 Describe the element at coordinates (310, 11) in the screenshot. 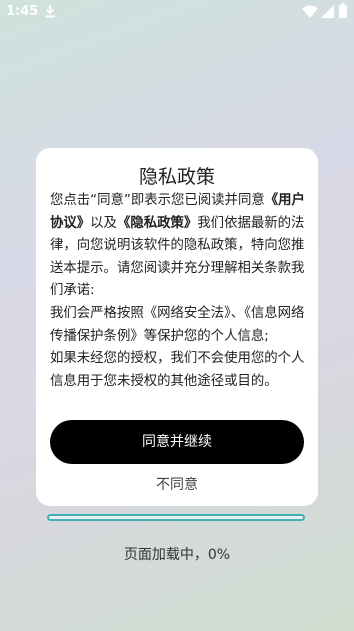

I see `wifi-icon` at that location.